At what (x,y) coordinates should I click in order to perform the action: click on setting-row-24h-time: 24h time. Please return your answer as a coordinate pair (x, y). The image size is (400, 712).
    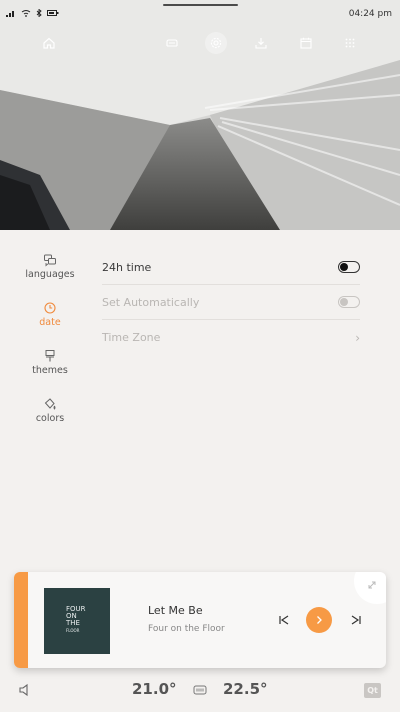
    Looking at the image, I should click on (231, 267).